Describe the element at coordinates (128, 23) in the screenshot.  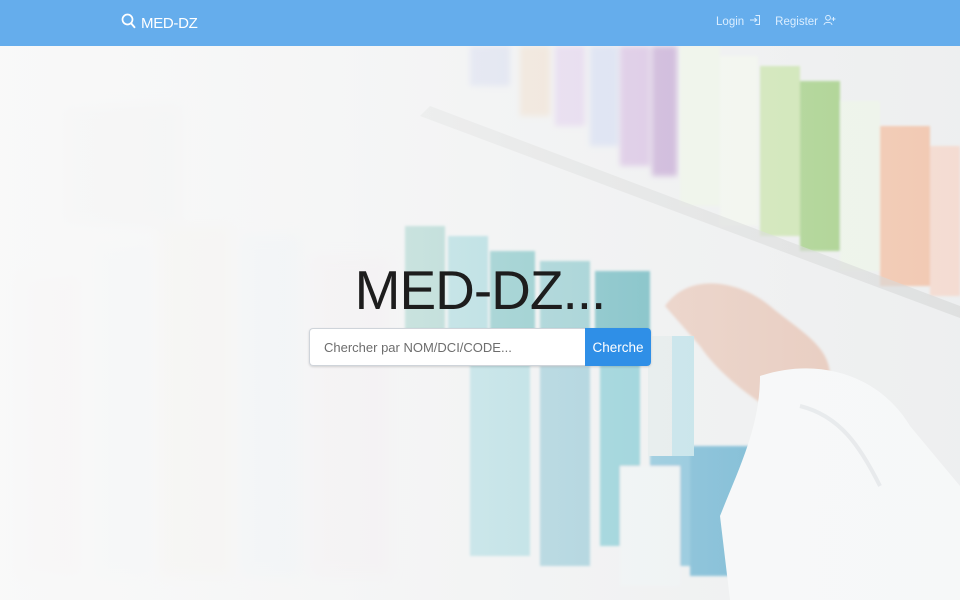
I see `search-icon` at that location.